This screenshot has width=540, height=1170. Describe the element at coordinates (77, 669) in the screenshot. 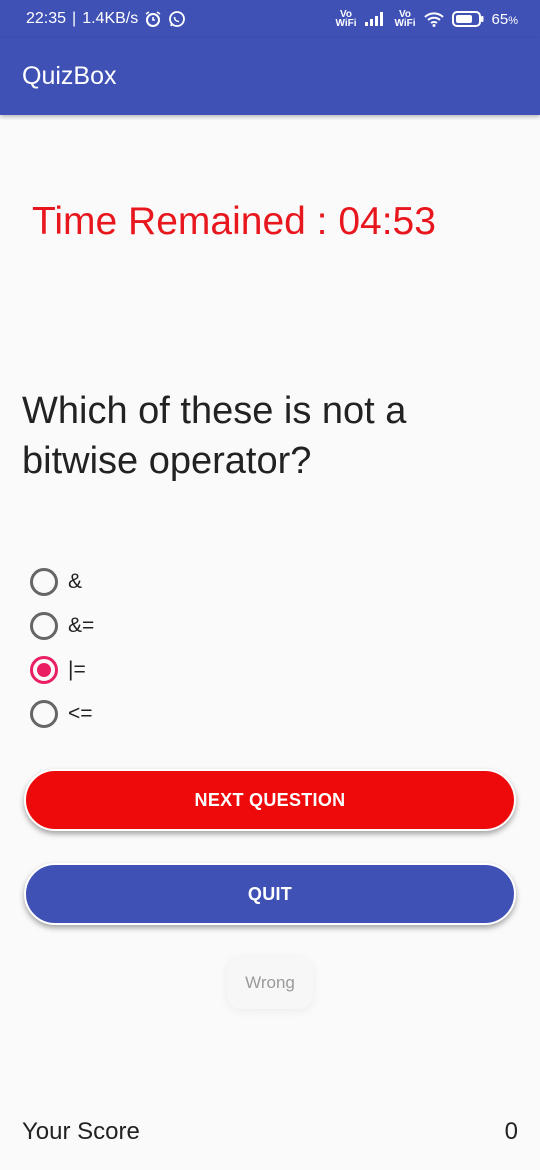

I see `option-label: |=` at that location.